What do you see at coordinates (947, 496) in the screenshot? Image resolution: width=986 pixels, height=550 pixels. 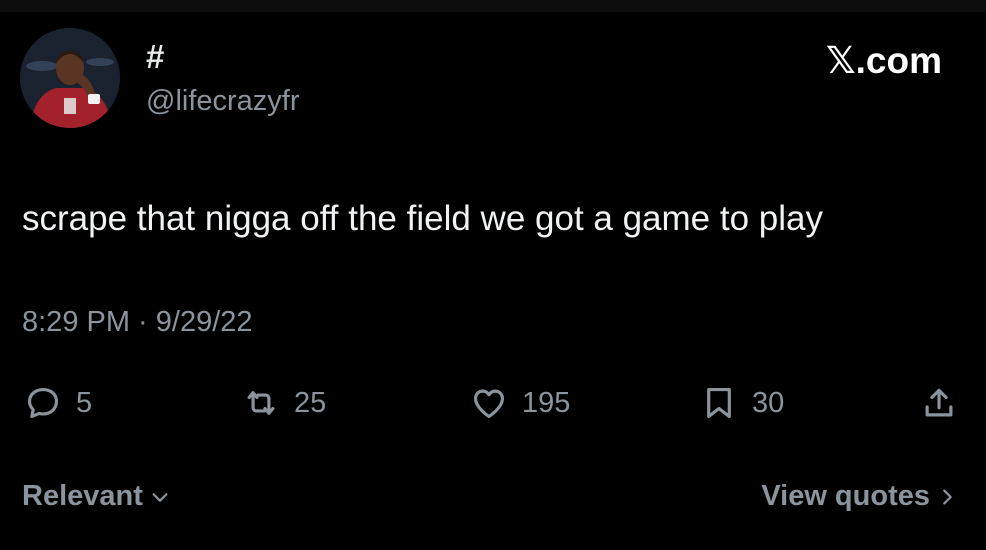 I see `chevron-right-icon` at bounding box center [947, 496].